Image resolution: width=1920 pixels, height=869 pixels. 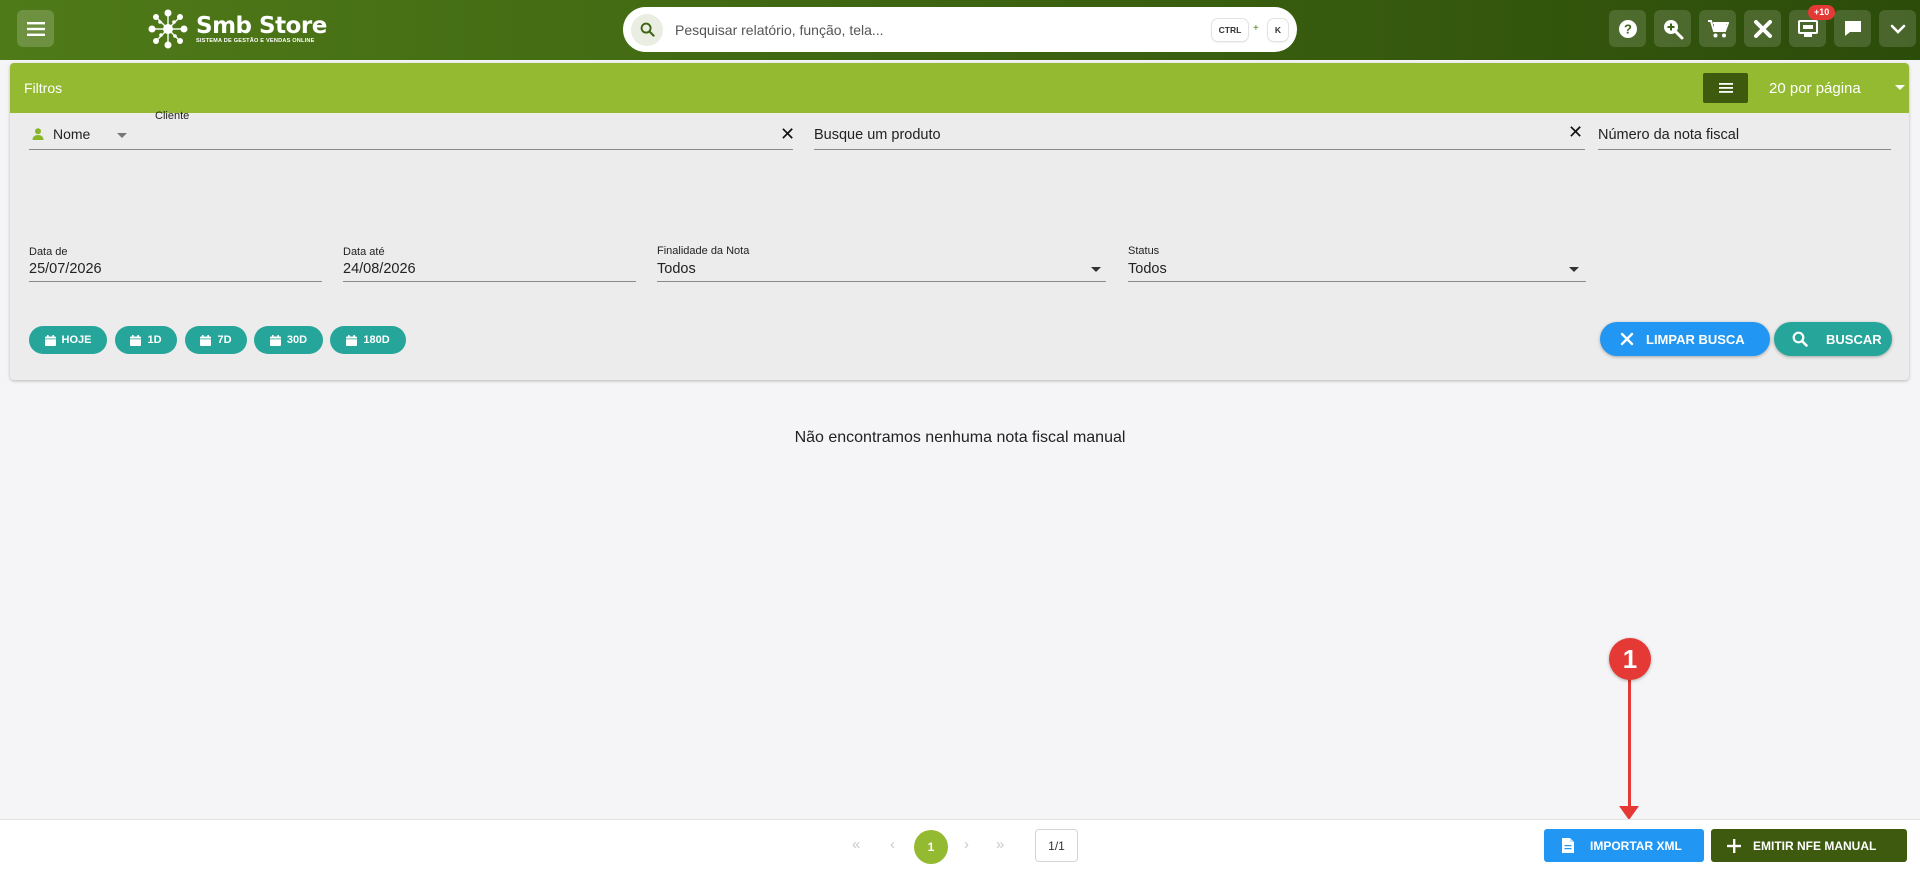 I want to click on brand-subtitle: SISTEMA DE GESTÃO E VENDAS ONLINE, so click(x=255, y=40).